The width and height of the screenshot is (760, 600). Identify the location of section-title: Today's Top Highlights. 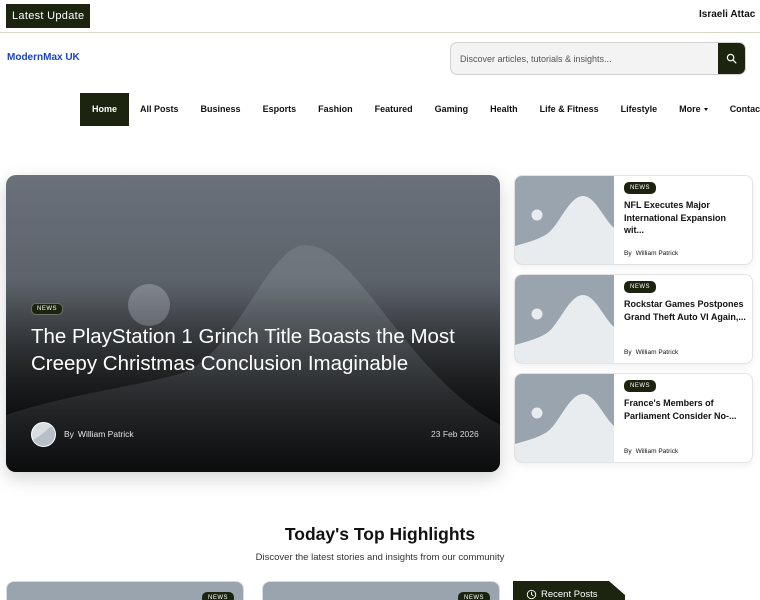
(380, 534).